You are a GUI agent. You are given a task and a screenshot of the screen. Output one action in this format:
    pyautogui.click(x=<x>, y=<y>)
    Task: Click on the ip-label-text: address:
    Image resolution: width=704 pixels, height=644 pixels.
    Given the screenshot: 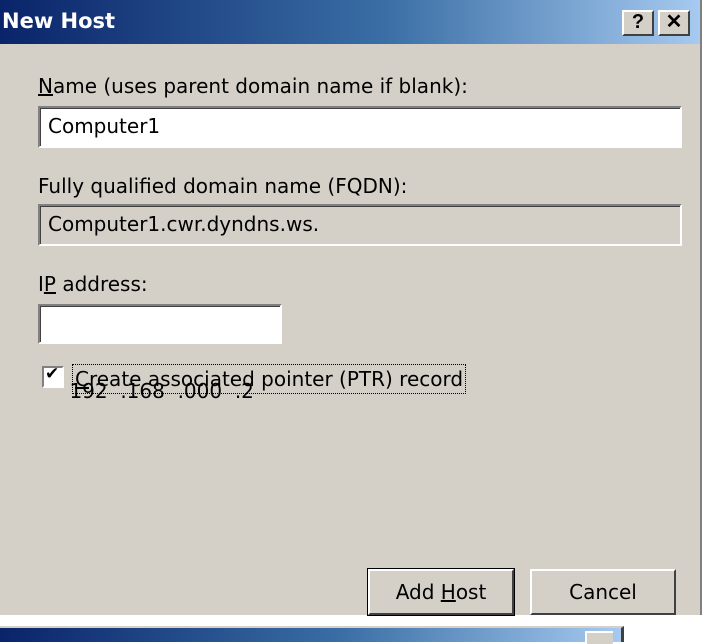 What is the action you would take?
    pyautogui.click(x=101, y=284)
    